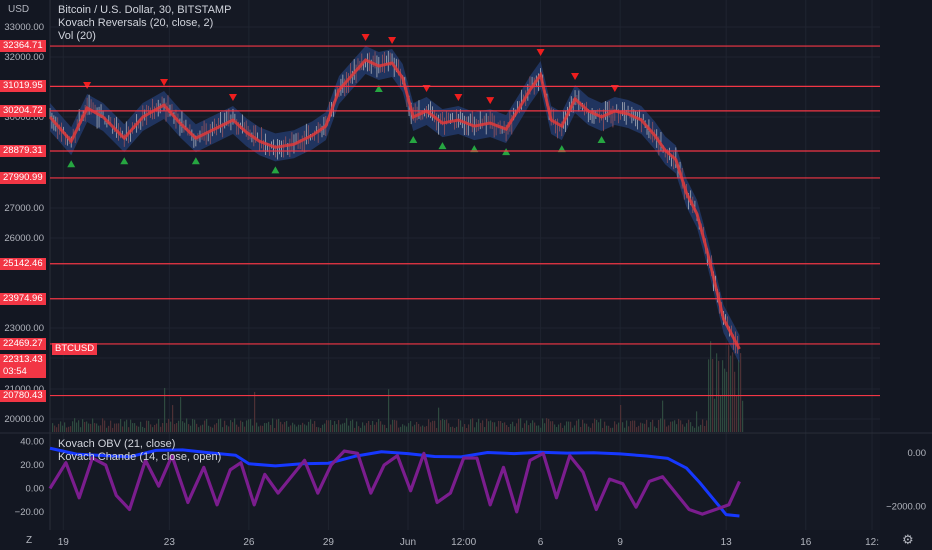  What do you see at coordinates (29, 512) in the screenshot?
I see `indicator-left-tick-label: −20.00` at bounding box center [29, 512].